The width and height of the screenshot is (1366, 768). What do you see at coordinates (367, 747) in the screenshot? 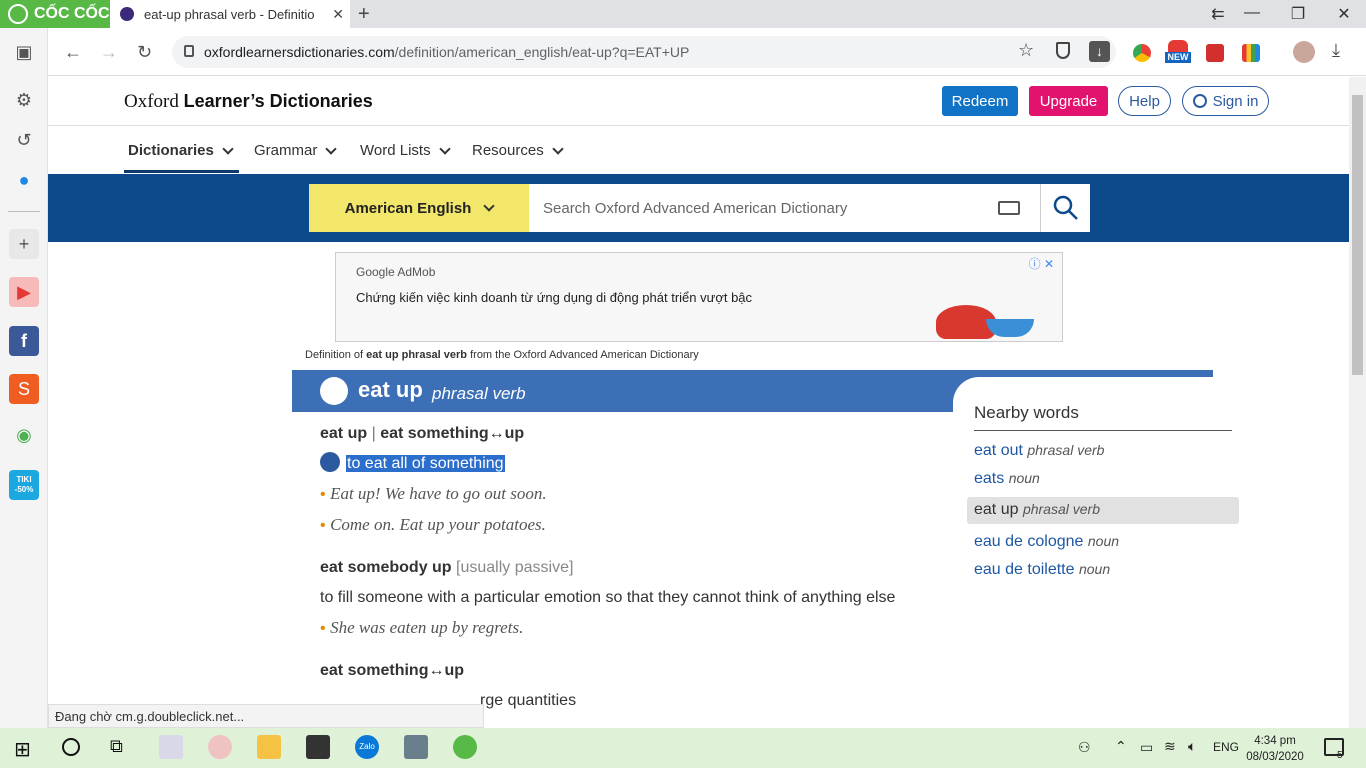
I see `zalo-icon: Zalo` at bounding box center [367, 747].